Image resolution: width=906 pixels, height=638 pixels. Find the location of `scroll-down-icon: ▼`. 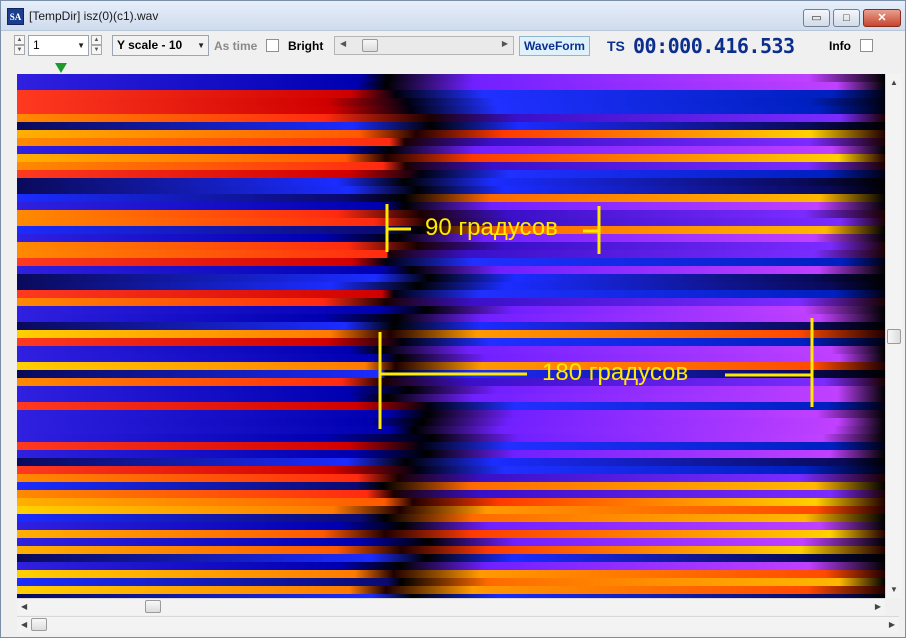

scroll-down-icon: ▼ is located at coordinates (894, 589).